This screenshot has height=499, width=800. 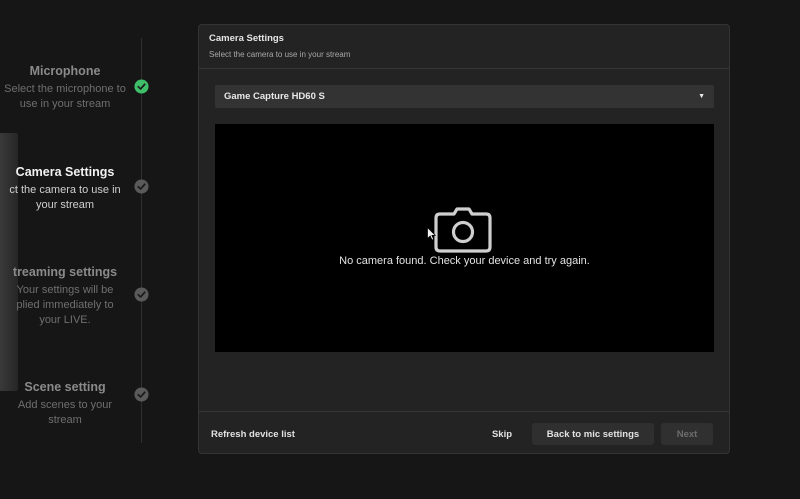 What do you see at coordinates (246, 38) in the screenshot?
I see `dialog-title: Camera Settings` at bounding box center [246, 38].